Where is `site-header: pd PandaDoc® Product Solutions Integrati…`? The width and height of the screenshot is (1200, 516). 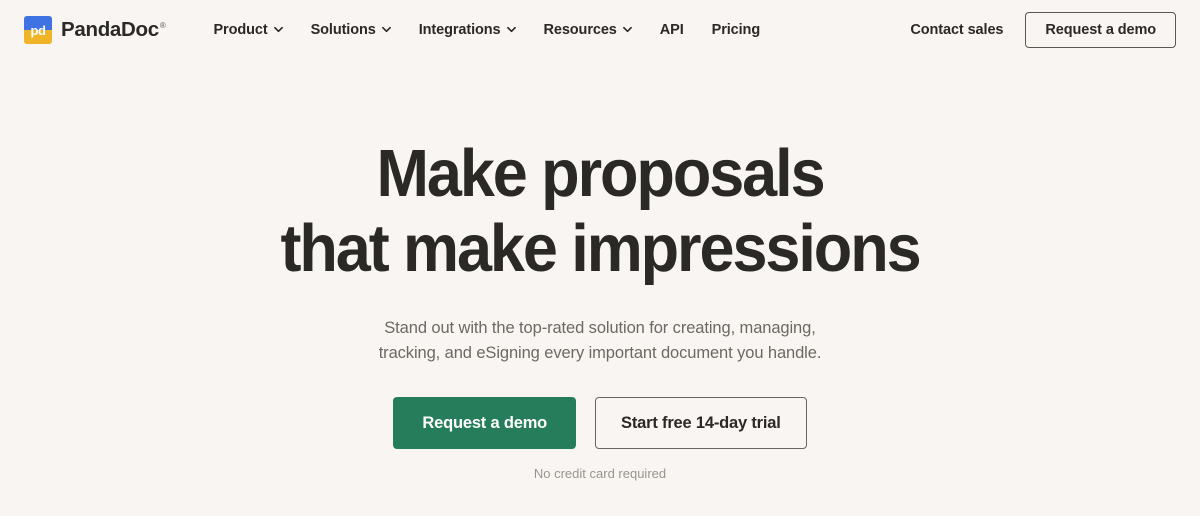 site-header: pd PandaDoc® Product Solutions Integrati… is located at coordinates (600, 30).